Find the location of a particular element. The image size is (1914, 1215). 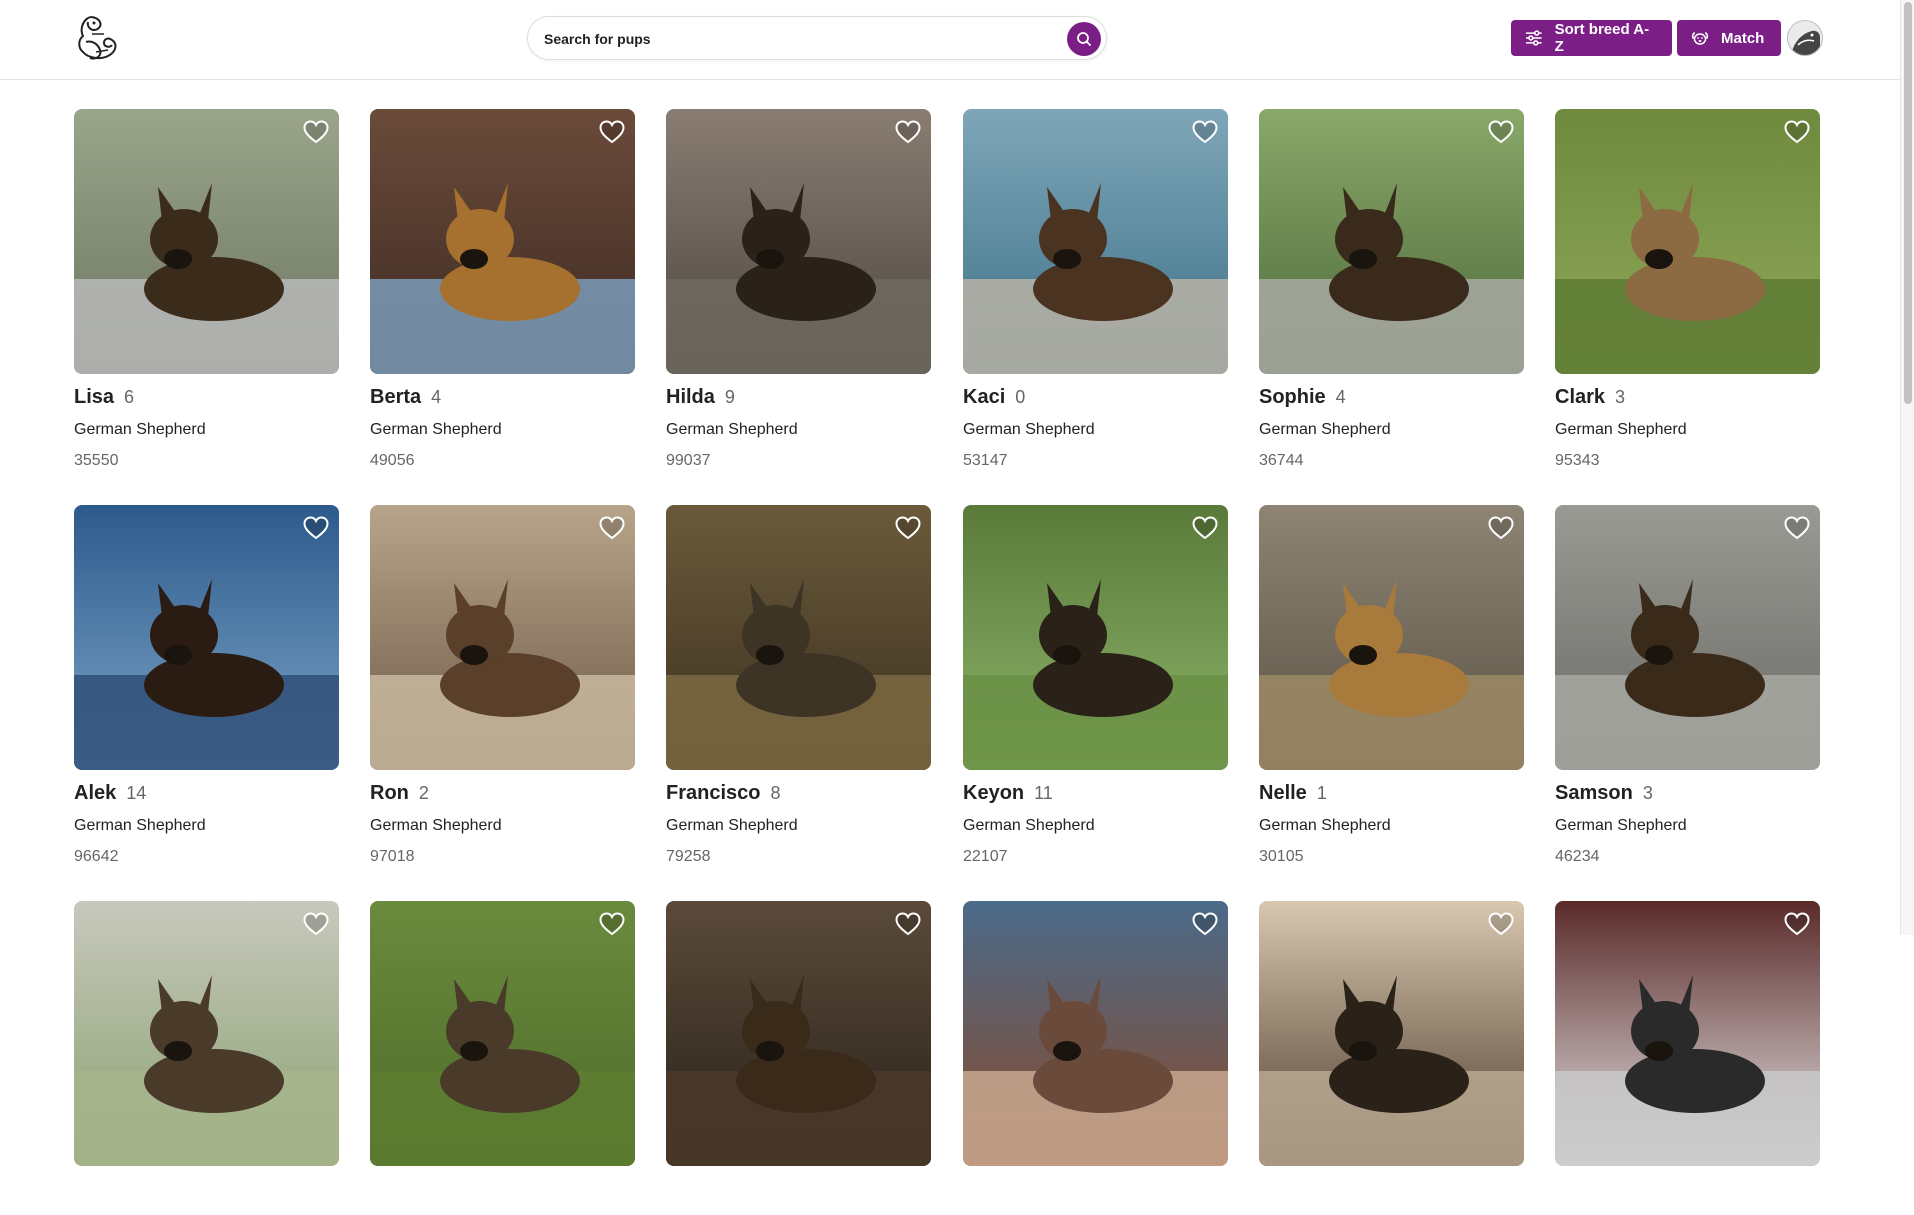

dog-name-row: Lisa 6 is located at coordinates (206, 398).